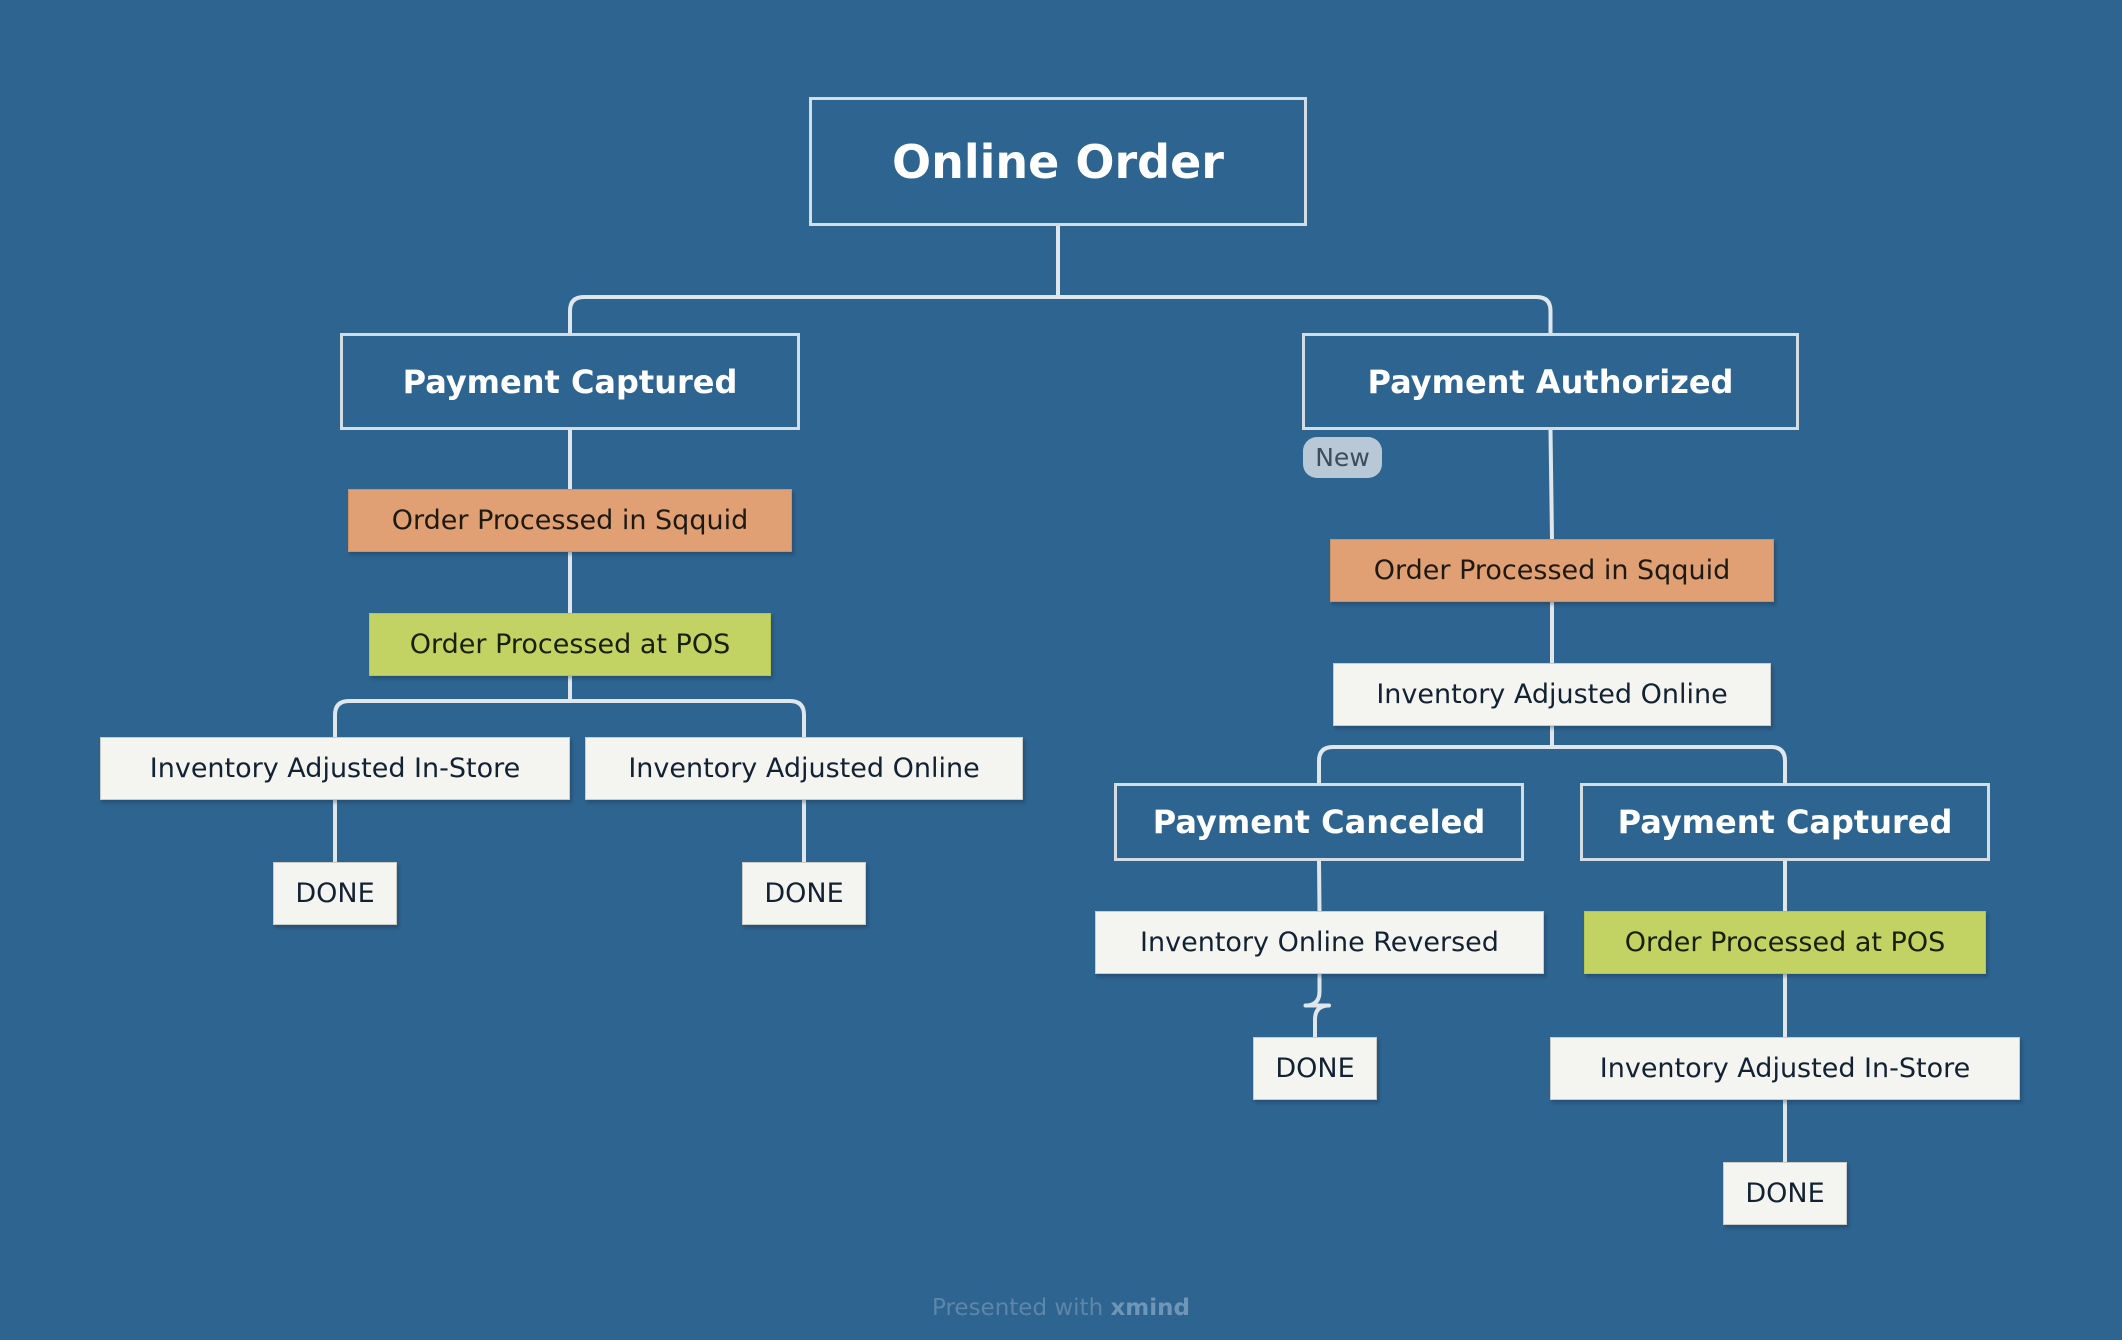 The height and width of the screenshot is (1340, 2122). I want to click on connector-node-inv-reversed-node-done-r1, so click(1317, 1005).